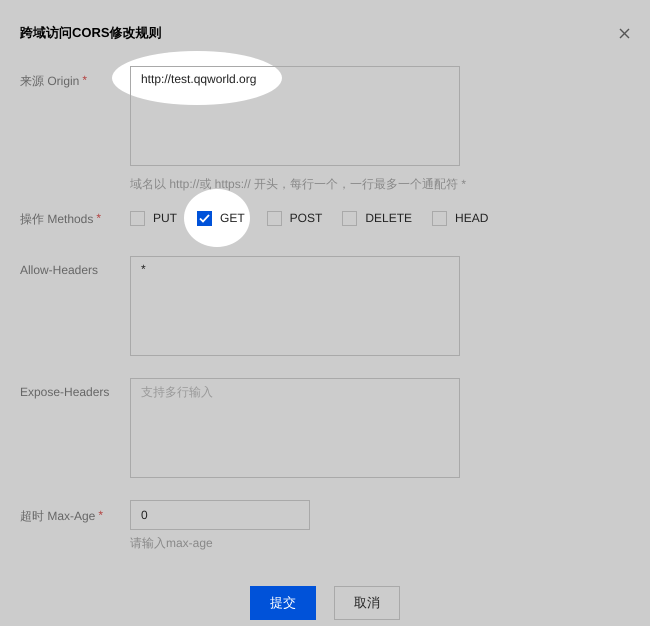 This screenshot has height=626, width=650. Describe the element at coordinates (460, 218) in the screenshot. I see `method-option: HEAD` at that location.